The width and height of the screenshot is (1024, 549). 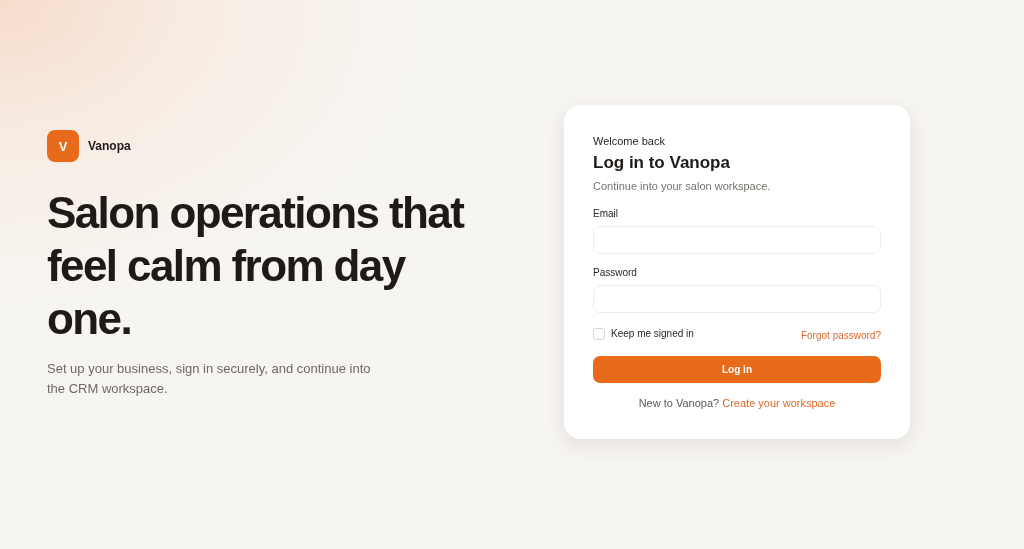 I want to click on checkbox-label: Keep me signed in, so click(x=652, y=333).